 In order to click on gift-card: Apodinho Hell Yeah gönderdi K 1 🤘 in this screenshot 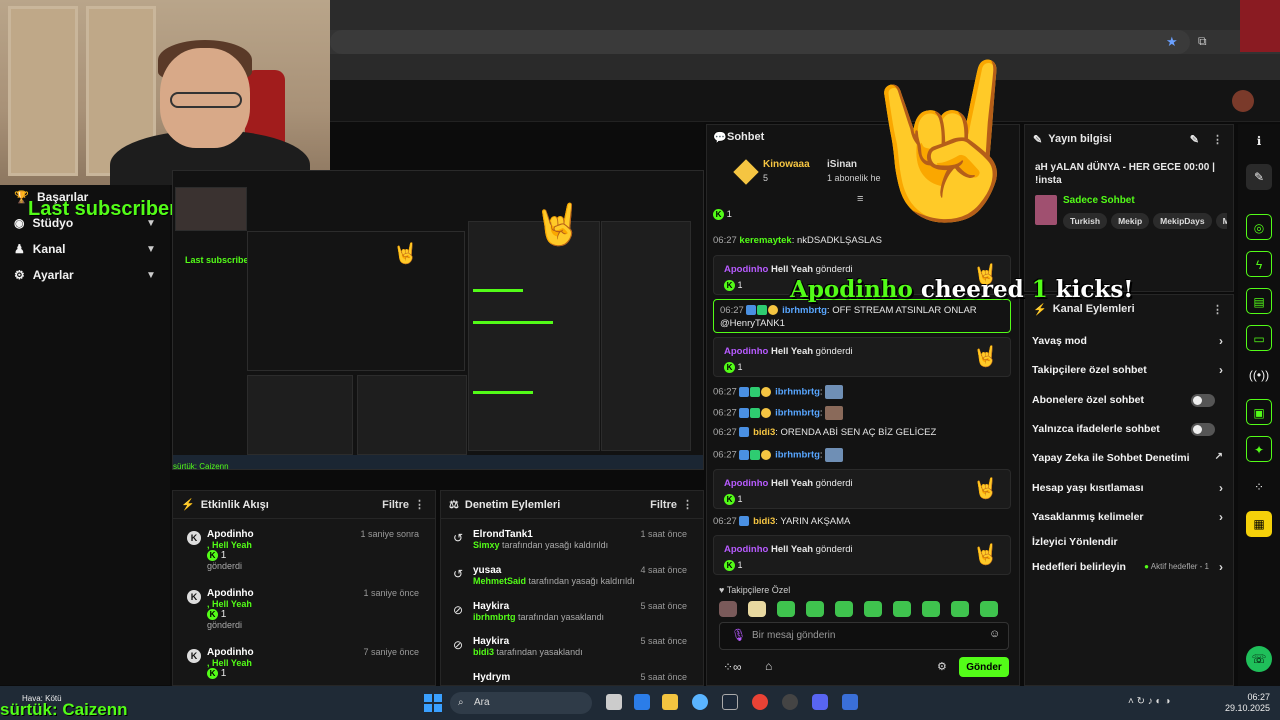, I will do `click(862, 357)`.